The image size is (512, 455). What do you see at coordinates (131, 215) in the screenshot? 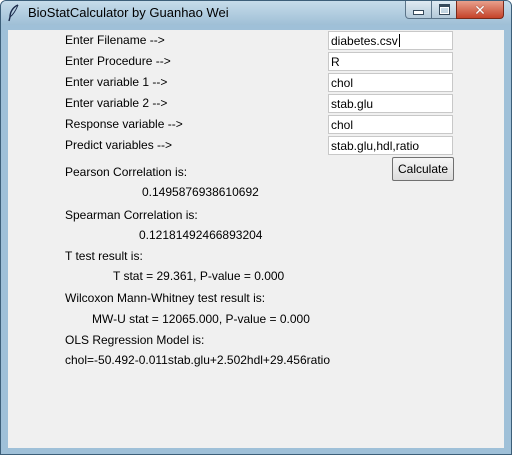
I see `spearman-label: Spearman Correlation is:` at bounding box center [131, 215].